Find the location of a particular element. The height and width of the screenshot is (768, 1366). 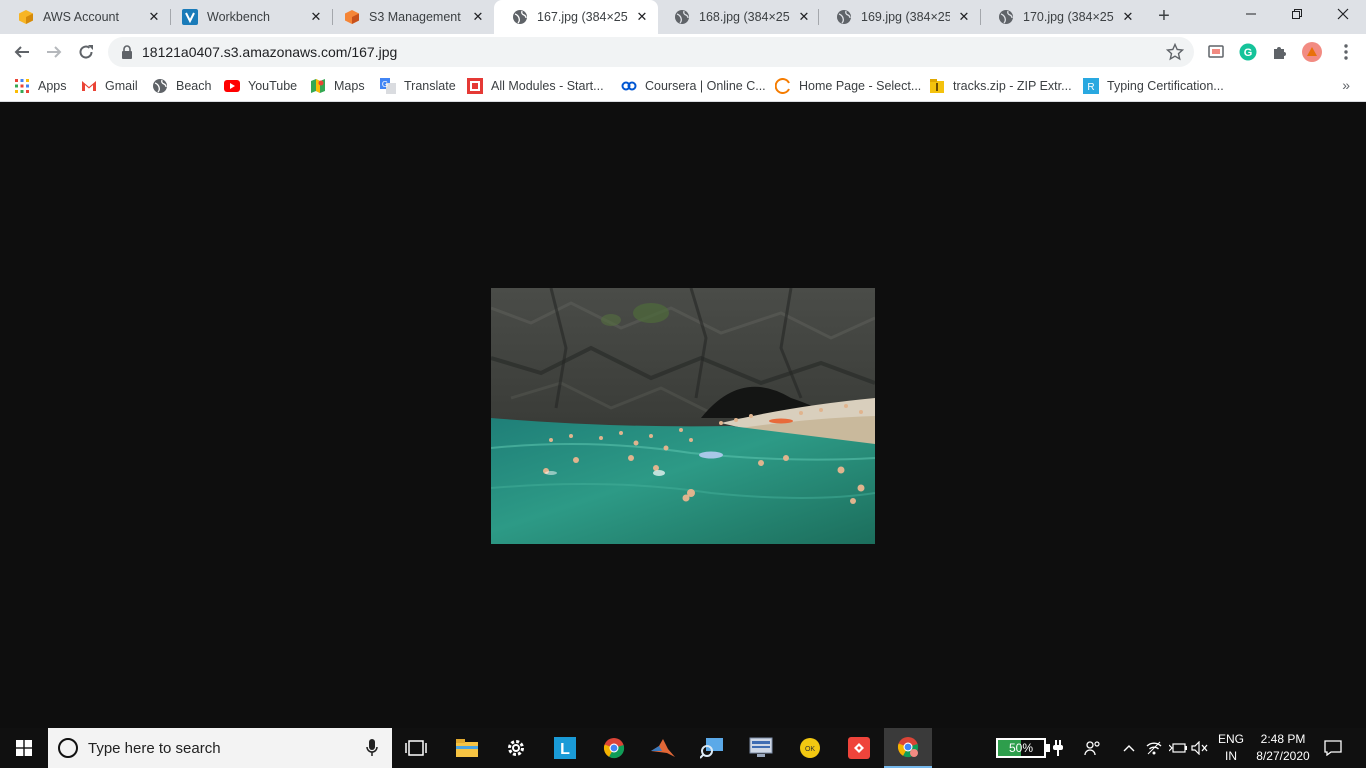

lang-bottom: IN is located at coordinates (1231, 756).